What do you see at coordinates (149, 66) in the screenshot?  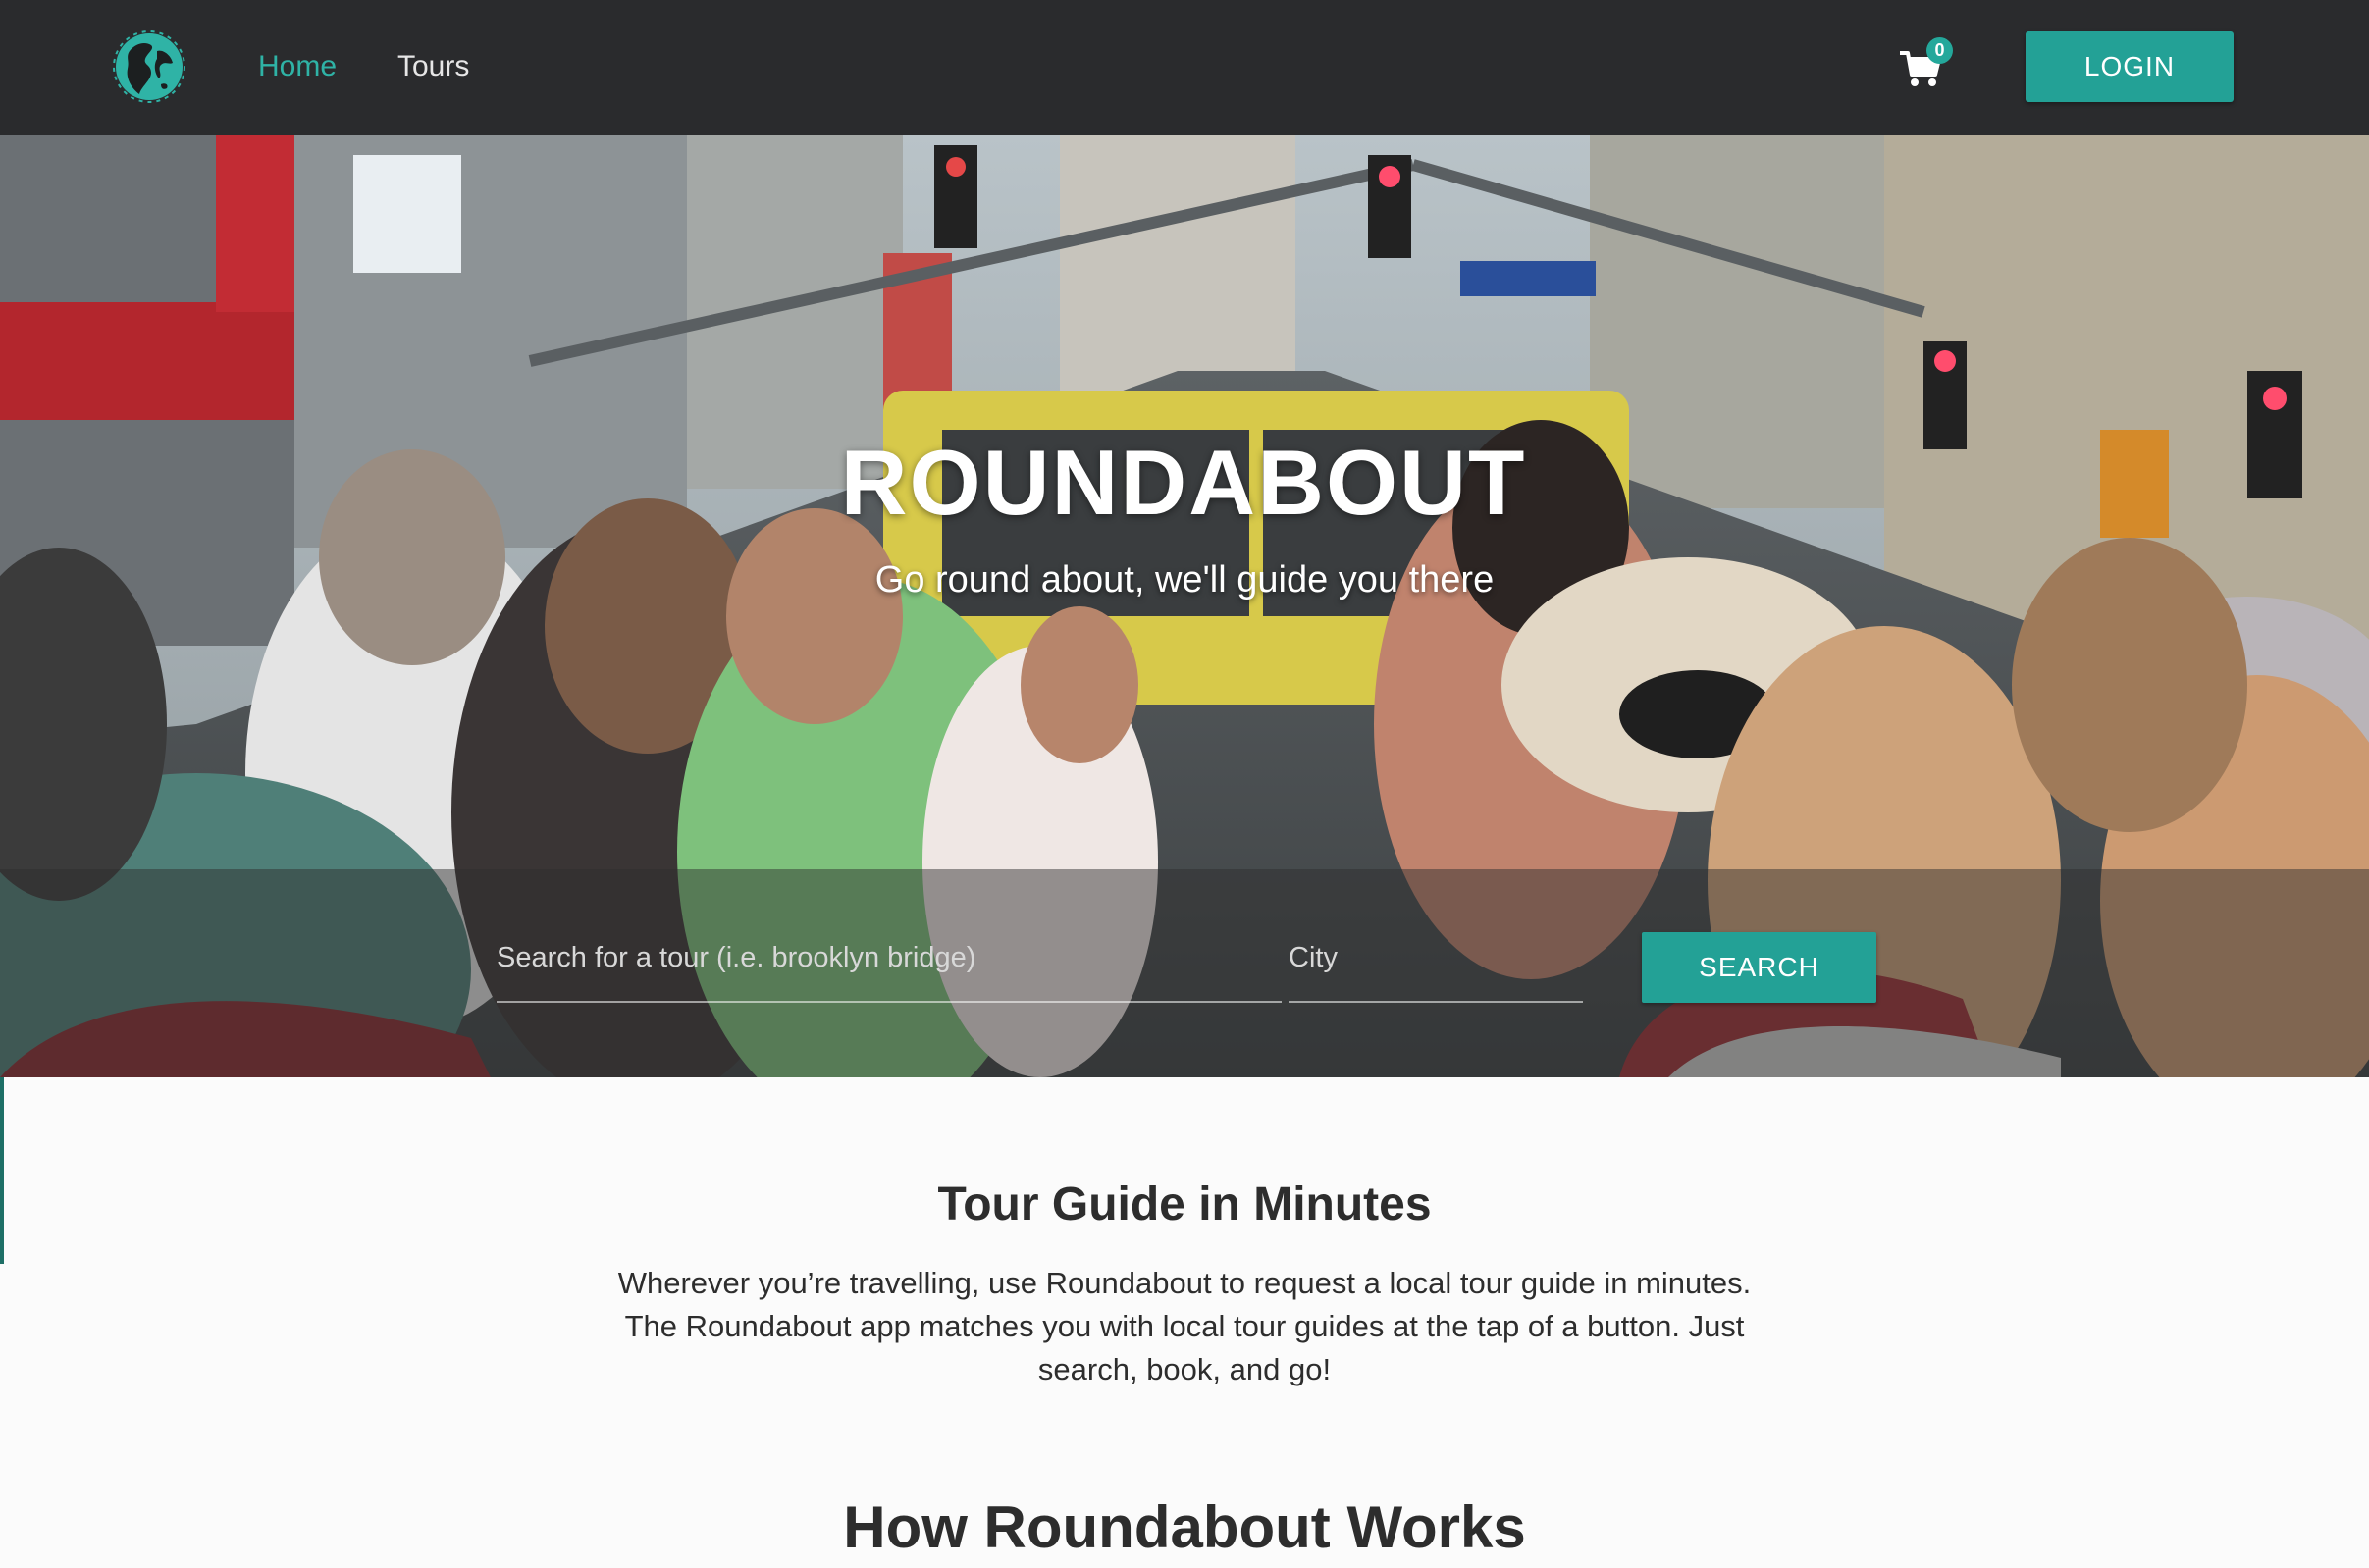 I see `globe-icon` at bounding box center [149, 66].